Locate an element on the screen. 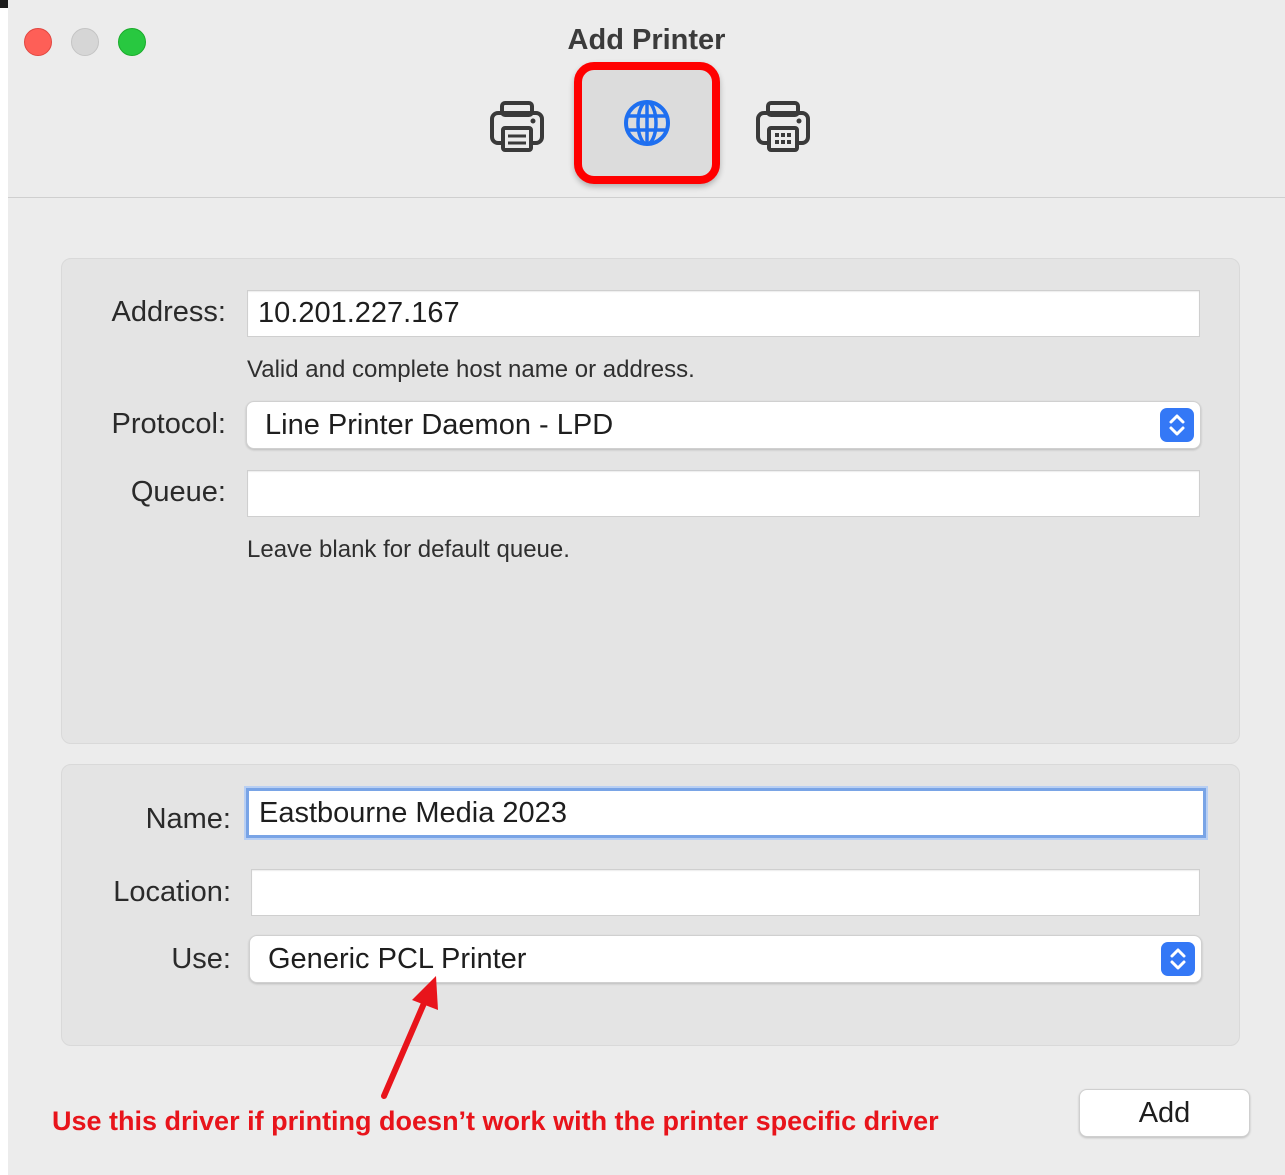  queue-field is located at coordinates (723, 493).